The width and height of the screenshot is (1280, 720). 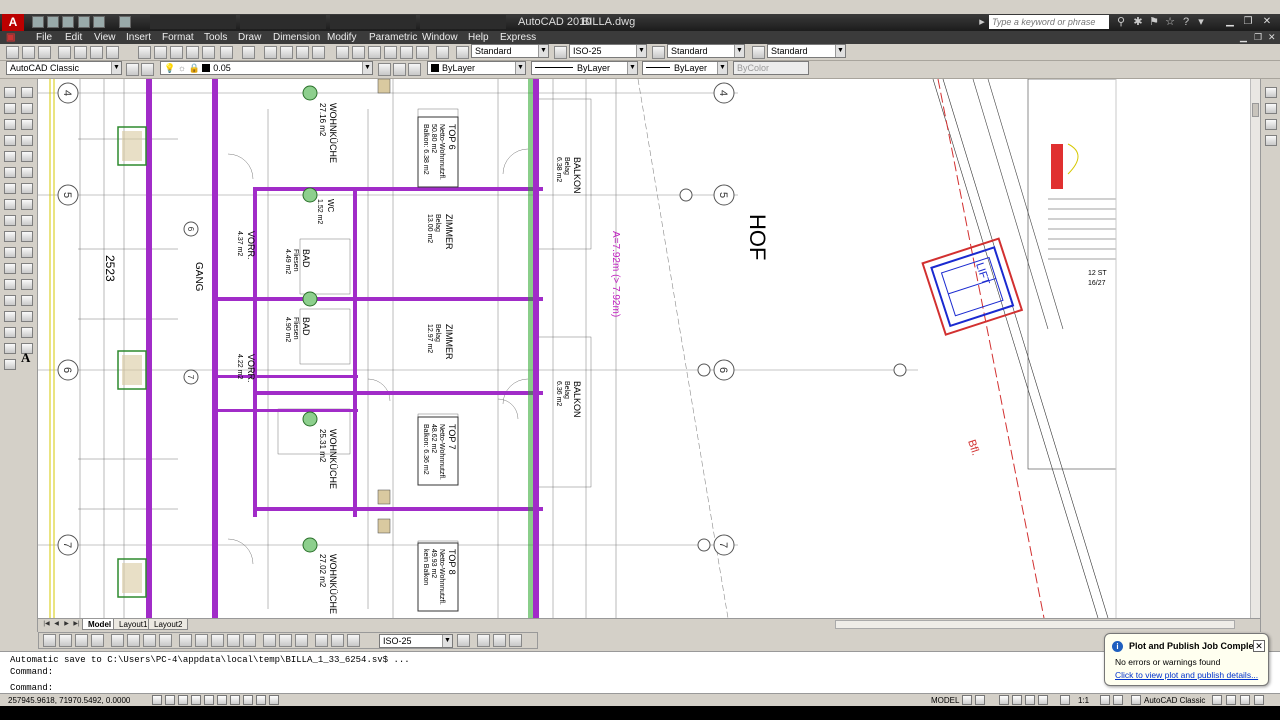 What do you see at coordinates (980, 700) in the screenshot?
I see `quick-view-drawings-icon` at bounding box center [980, 700].